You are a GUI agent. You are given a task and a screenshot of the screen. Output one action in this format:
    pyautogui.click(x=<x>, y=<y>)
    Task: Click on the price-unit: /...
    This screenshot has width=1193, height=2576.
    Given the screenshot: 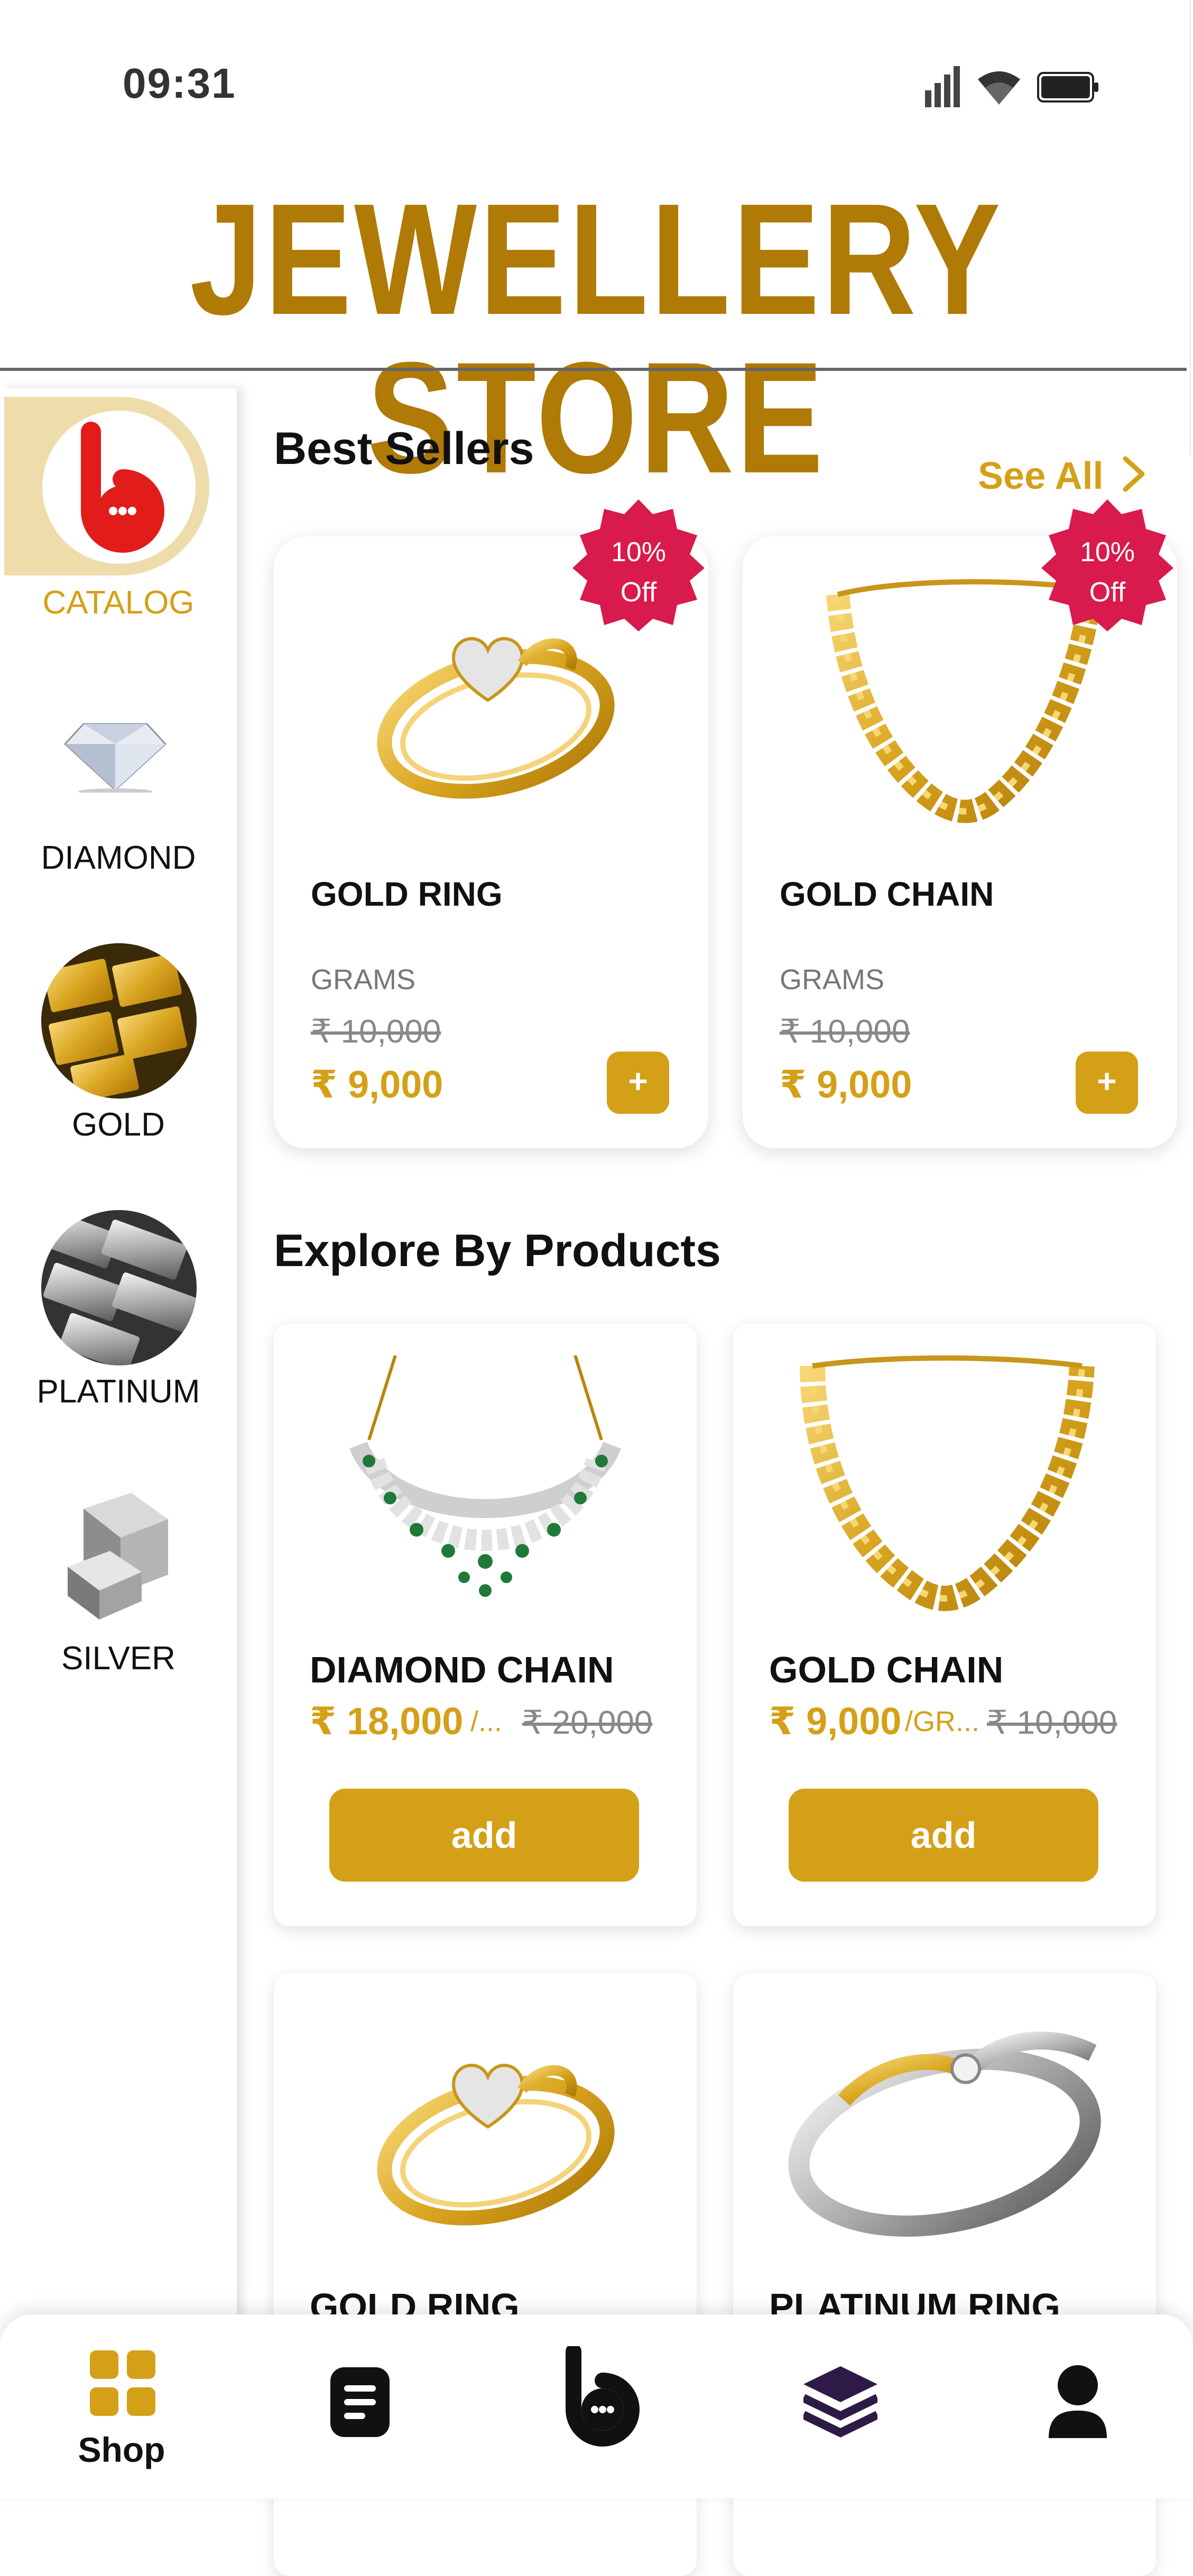 What is the action you would take?
    pyautogui.click(x=486, y=1721)
    